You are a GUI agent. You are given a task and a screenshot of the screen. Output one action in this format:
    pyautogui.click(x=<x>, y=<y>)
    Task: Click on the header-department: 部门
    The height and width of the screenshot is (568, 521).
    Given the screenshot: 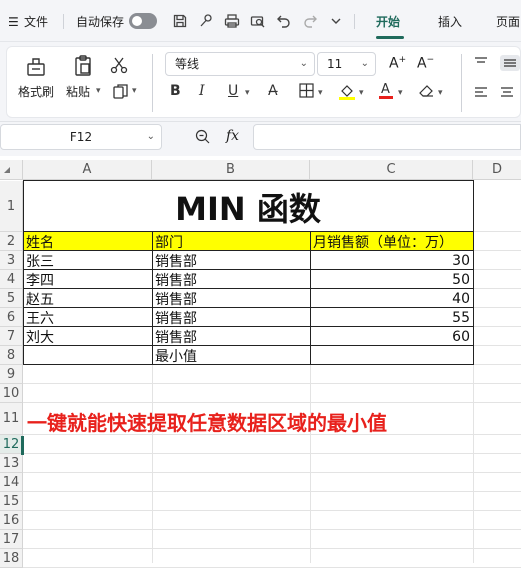 What is the action you would take?
    pyautogui.click(x=231, y=241)
    